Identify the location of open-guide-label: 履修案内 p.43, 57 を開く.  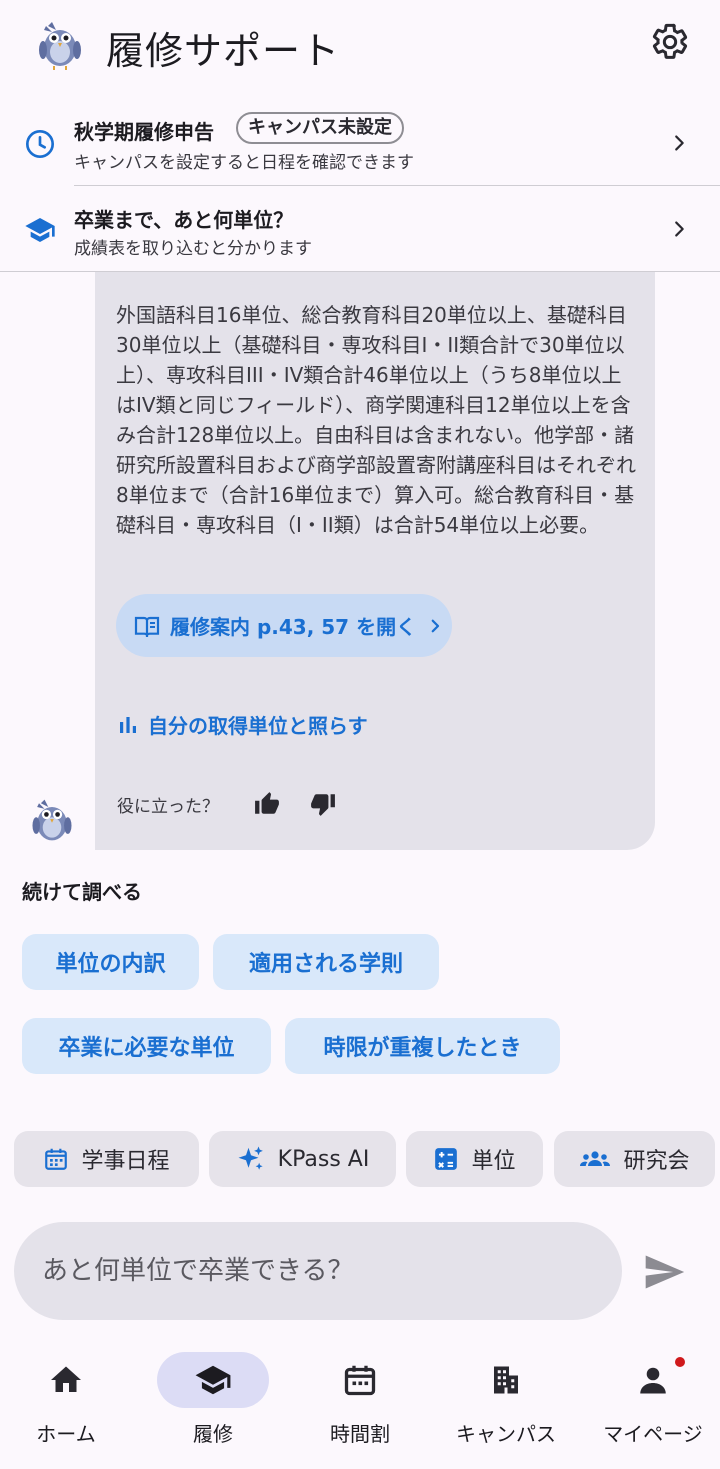
(293, 627).